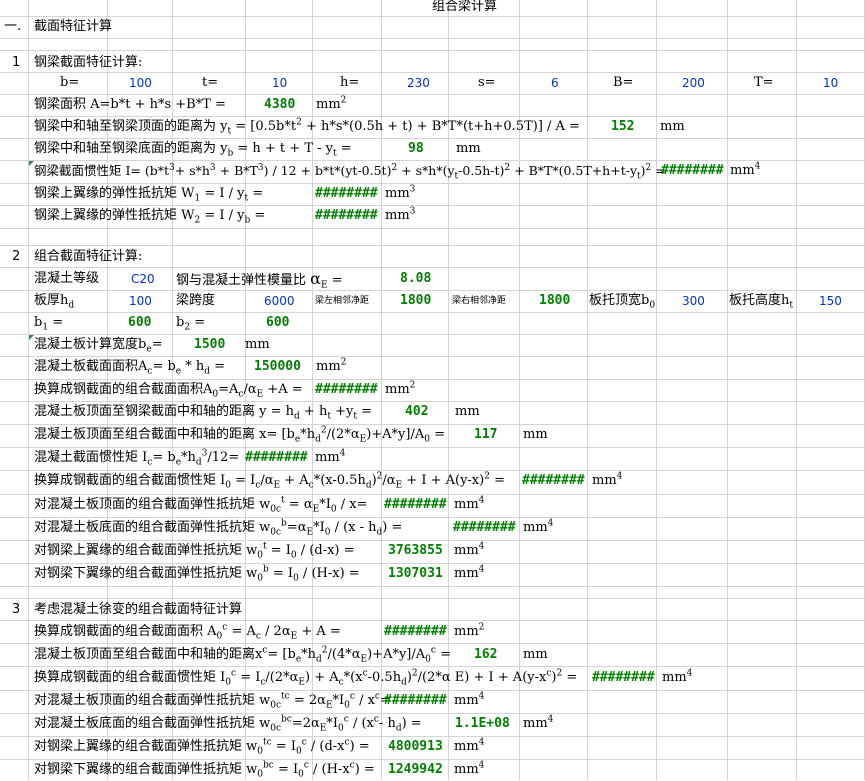 The image size is (865, 781). I want to click on I0-value: ########, so click(553, 481).